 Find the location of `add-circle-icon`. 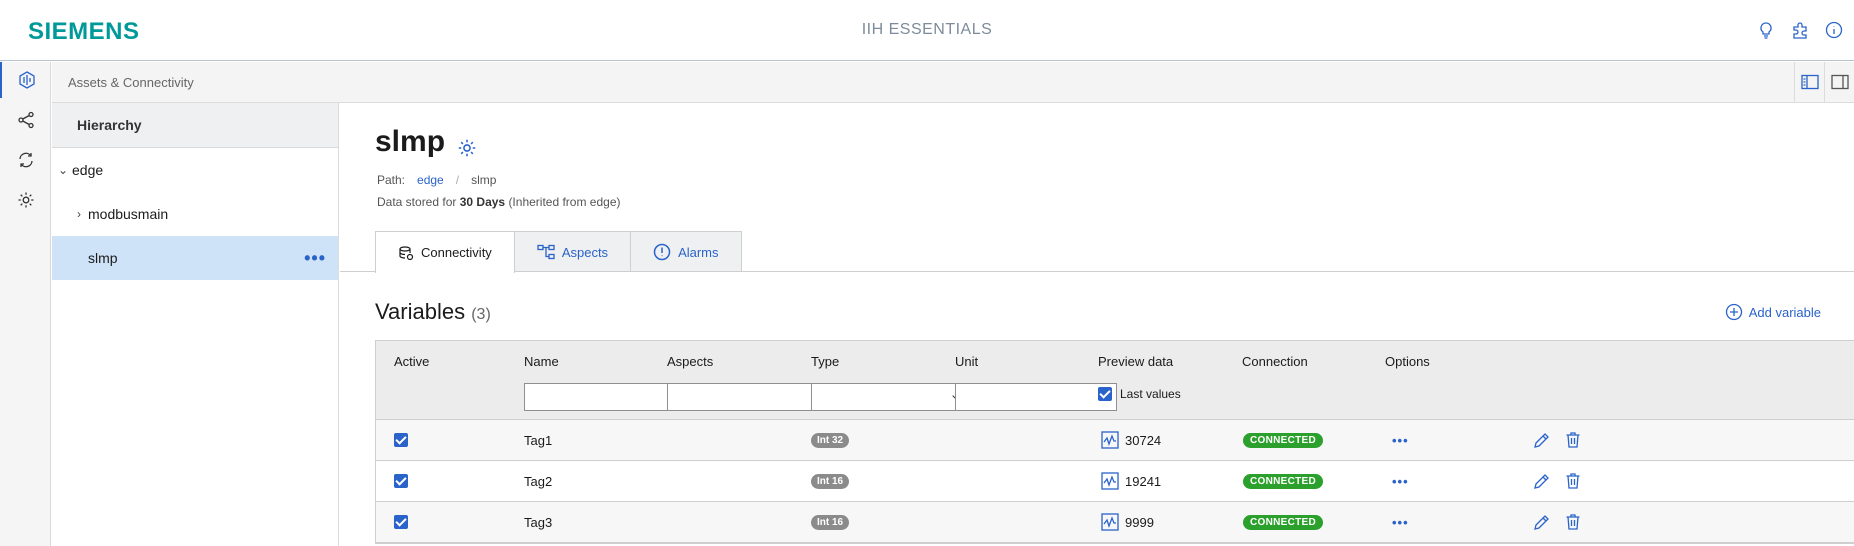

add-circle-icon is located at coordinates (1733, 312).